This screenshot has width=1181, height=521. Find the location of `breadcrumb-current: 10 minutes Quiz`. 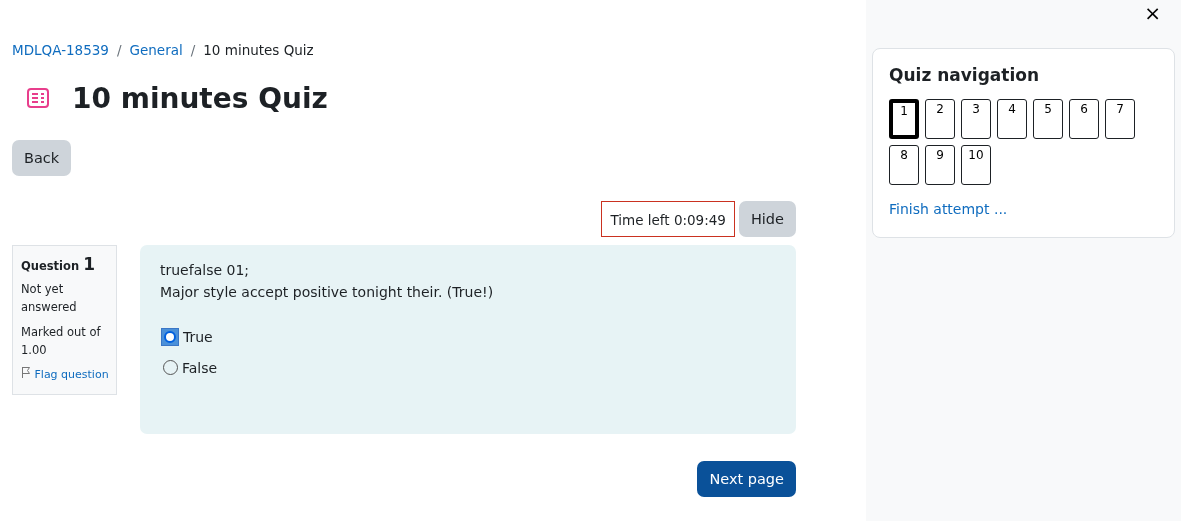

breadcrumb-current: 10 minutes Quiz is located at coordinates (258, 50).